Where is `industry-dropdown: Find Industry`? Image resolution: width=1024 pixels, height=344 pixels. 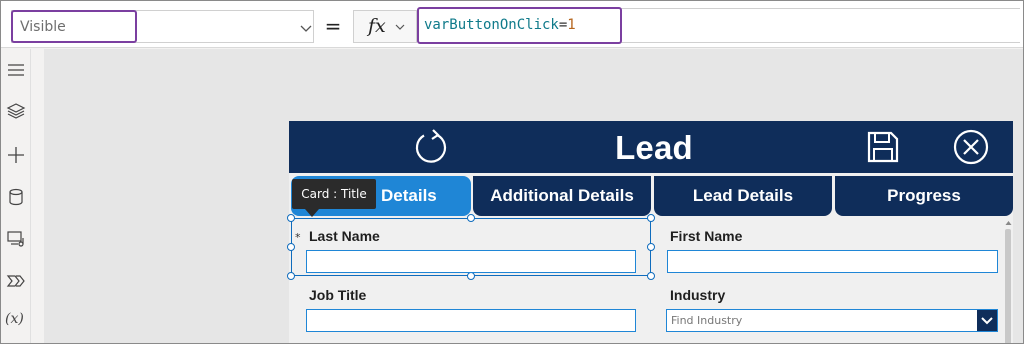
industry-dropdown: Find Industry is located at coordinates (832, 320).